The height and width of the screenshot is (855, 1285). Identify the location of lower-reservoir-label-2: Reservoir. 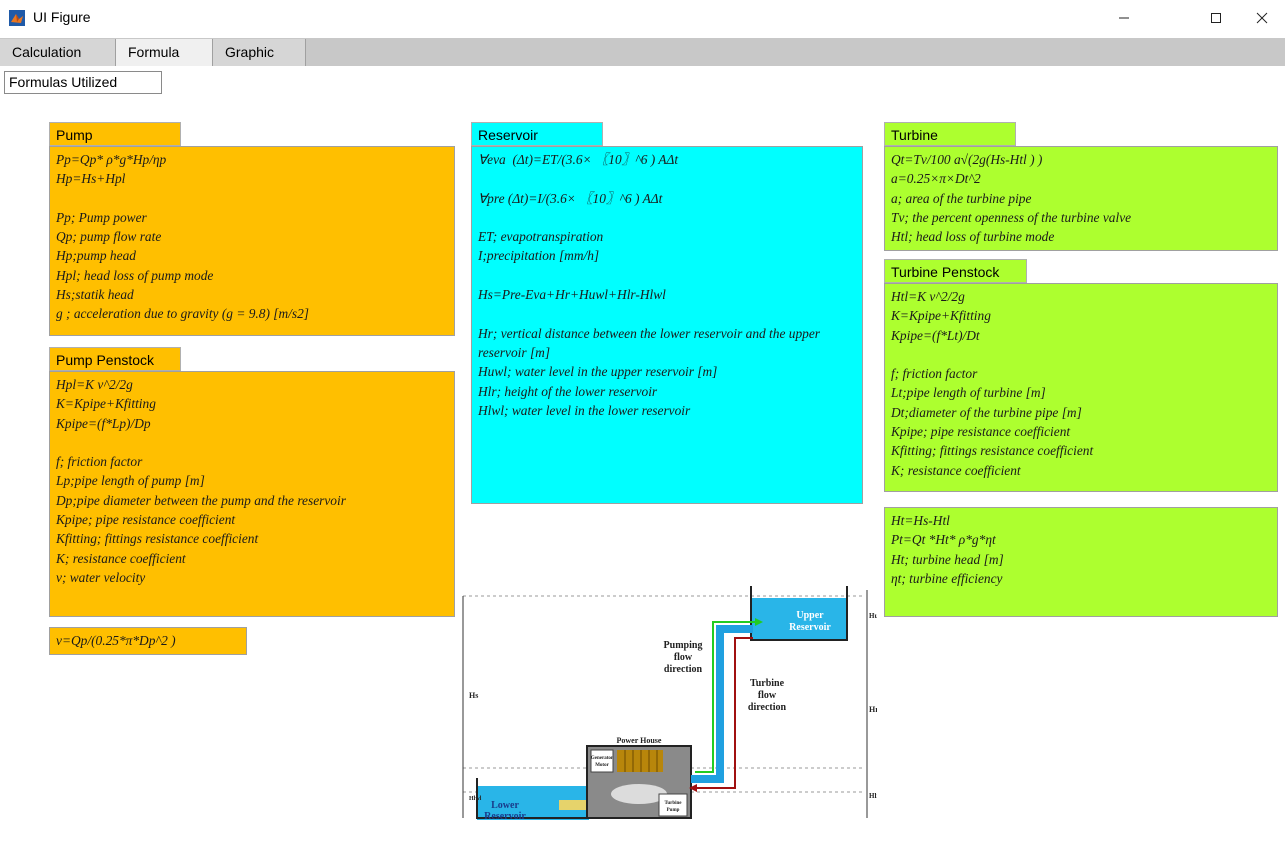
(505, 815).